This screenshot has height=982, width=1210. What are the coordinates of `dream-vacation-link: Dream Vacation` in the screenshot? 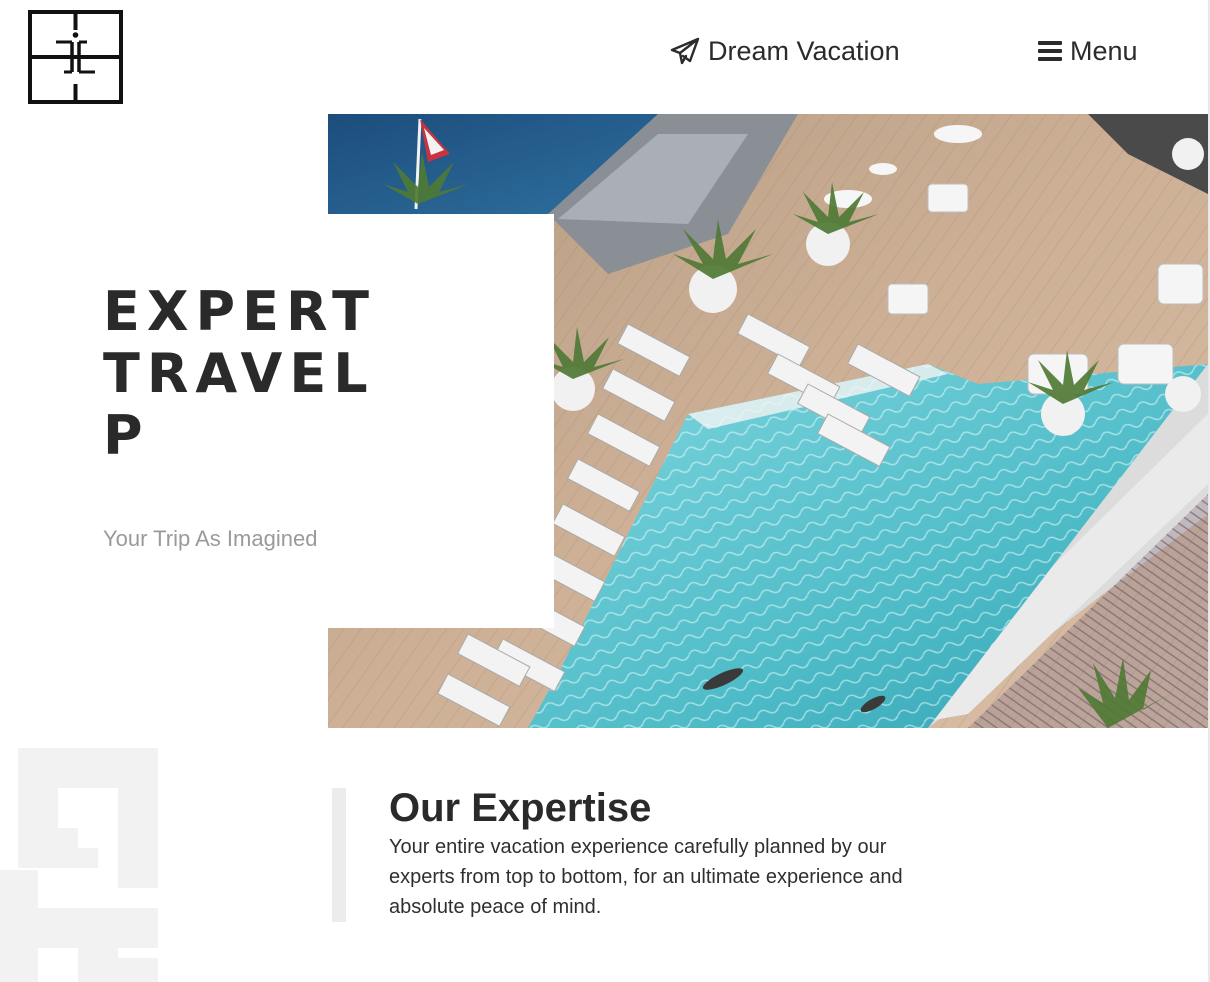 It's located at (785, 51).